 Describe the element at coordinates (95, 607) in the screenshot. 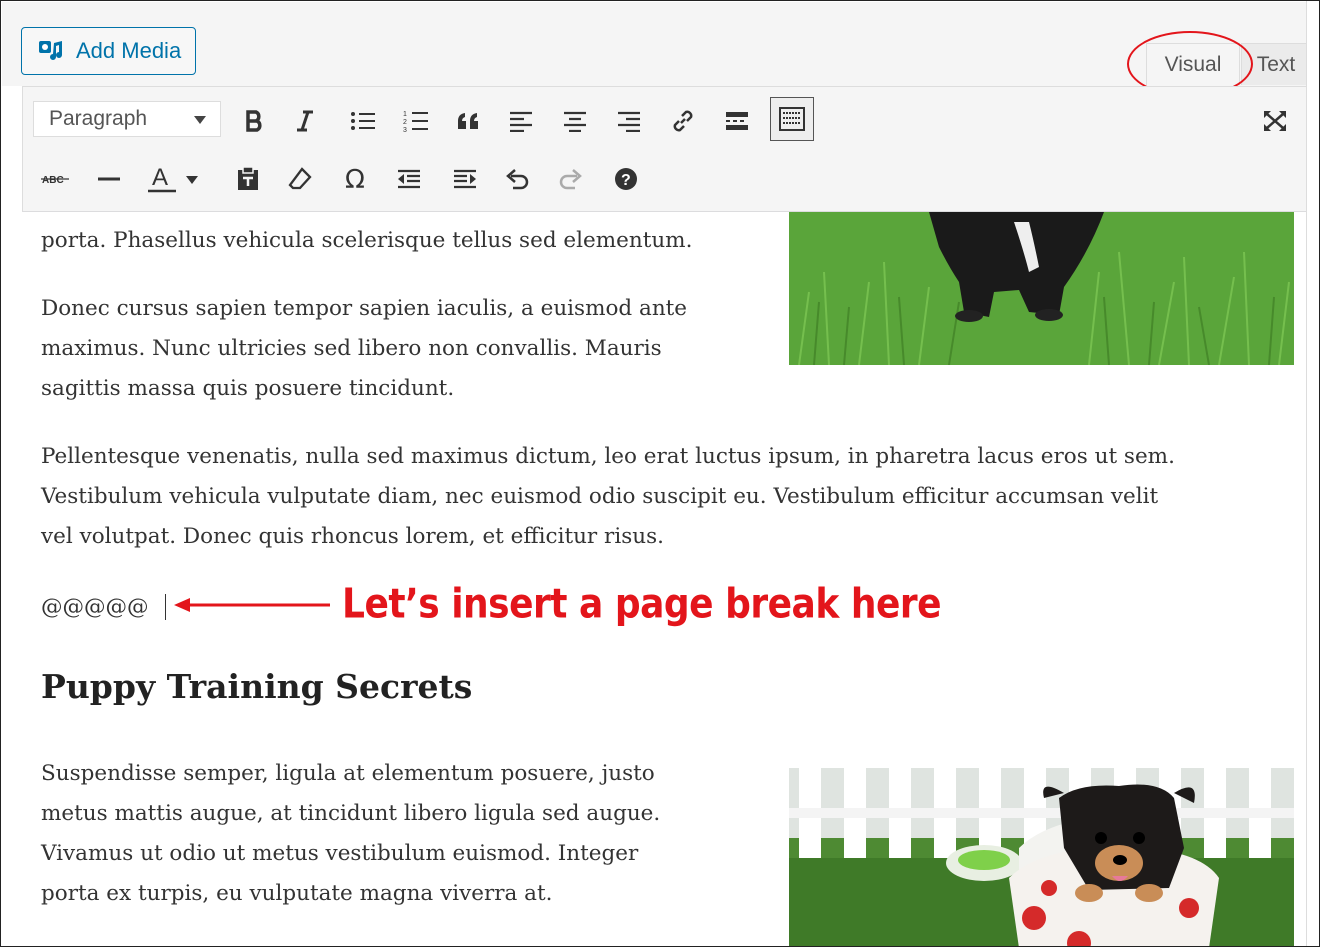

I see `page-break-marker-text: @@@@@` at that location.